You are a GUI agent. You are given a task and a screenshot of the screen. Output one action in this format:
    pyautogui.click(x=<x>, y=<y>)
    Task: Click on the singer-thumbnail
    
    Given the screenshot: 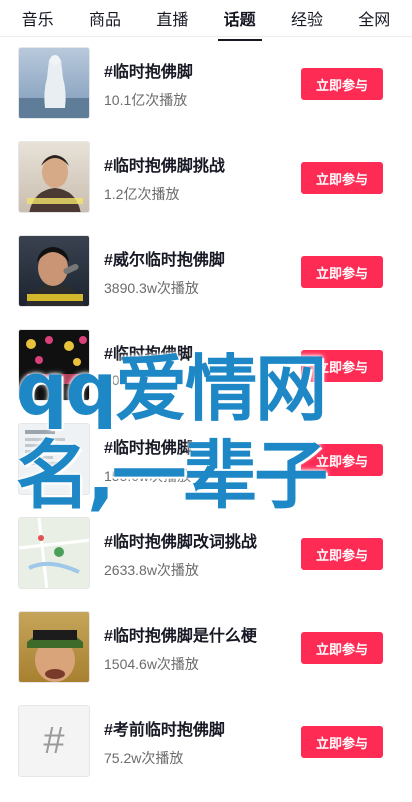 What is the action you would take?
    pyautogui.click(x=54, y=271)
    